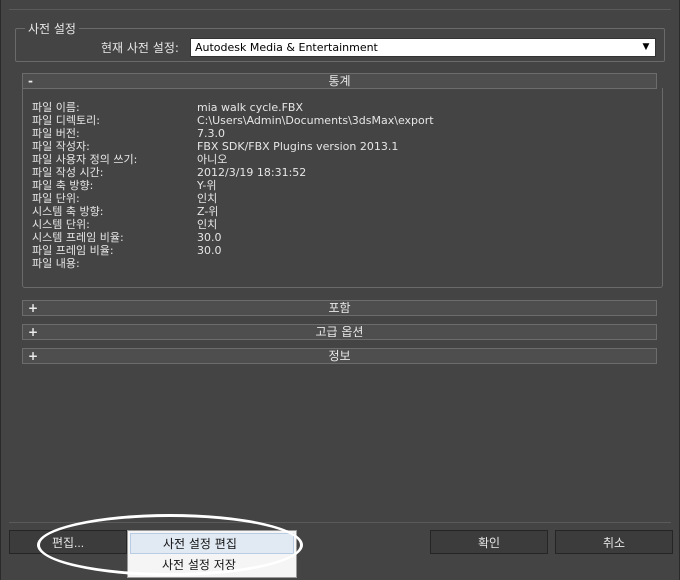 The width and height of the screenshot is (680, 580). What do you see at coordinates (73, 250) in the screenshot?
I see `stat-label: 파일 프레임 비율:` at bounding box center [73, 250].